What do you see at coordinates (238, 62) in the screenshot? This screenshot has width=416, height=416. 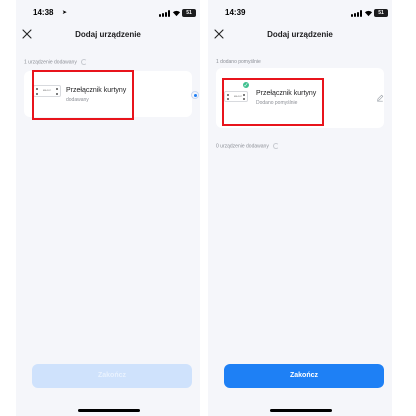 I see `section-label-success: 1 dodano pomyślnie` at bounding box center [238, 62].